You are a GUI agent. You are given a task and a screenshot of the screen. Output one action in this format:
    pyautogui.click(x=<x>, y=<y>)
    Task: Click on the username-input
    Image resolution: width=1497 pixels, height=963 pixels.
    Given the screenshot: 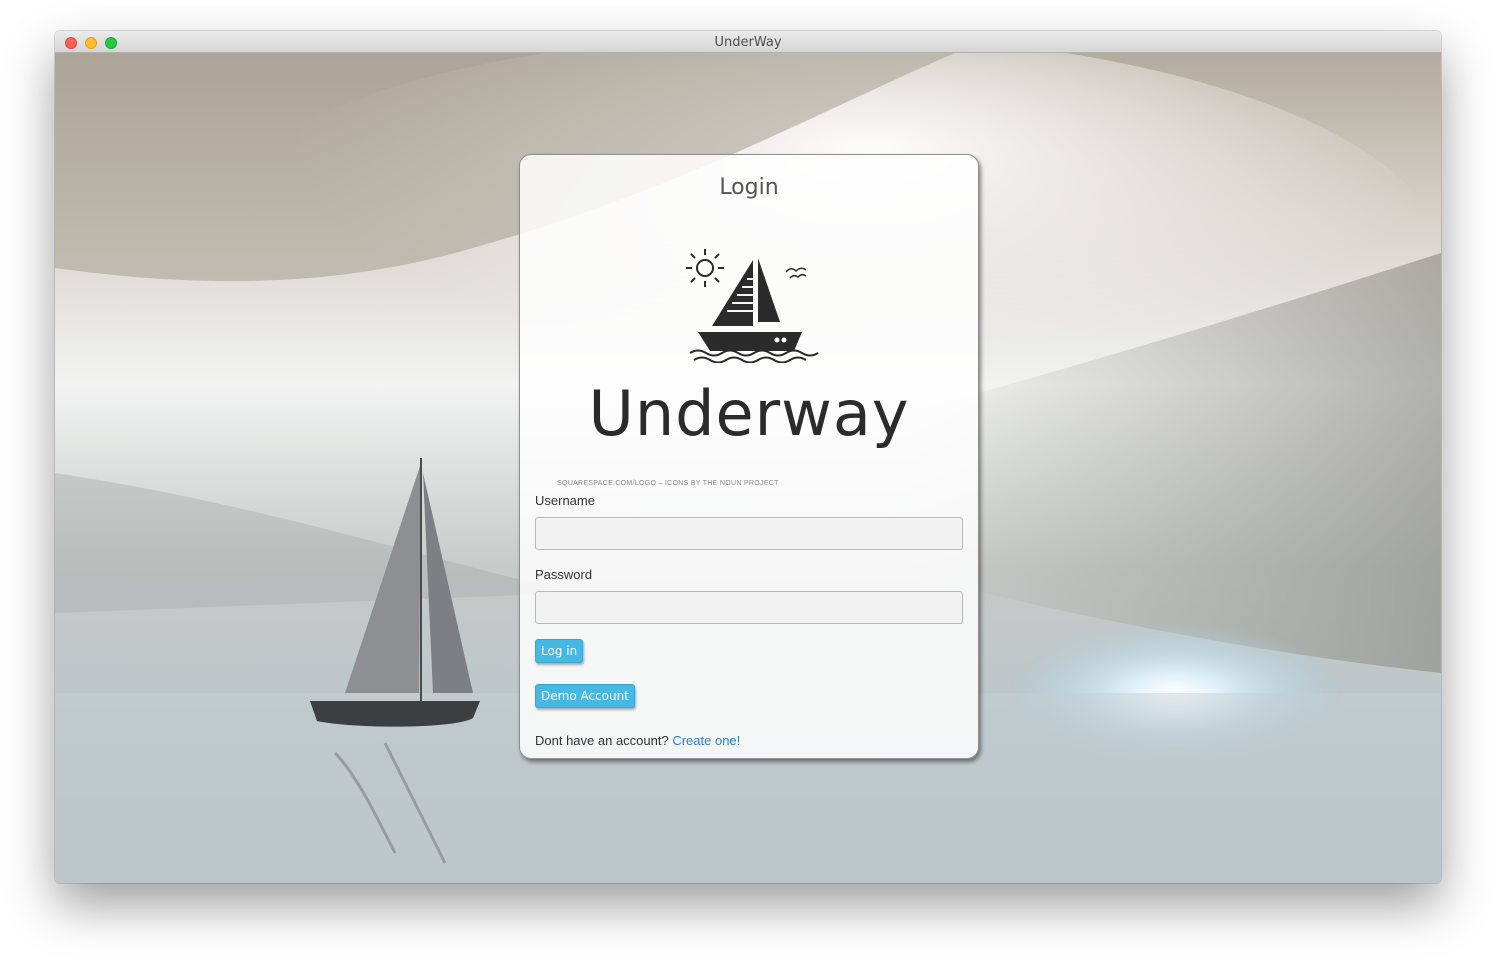 What is the action you would take?
    pyautogui.click(x=749, y=533)
    